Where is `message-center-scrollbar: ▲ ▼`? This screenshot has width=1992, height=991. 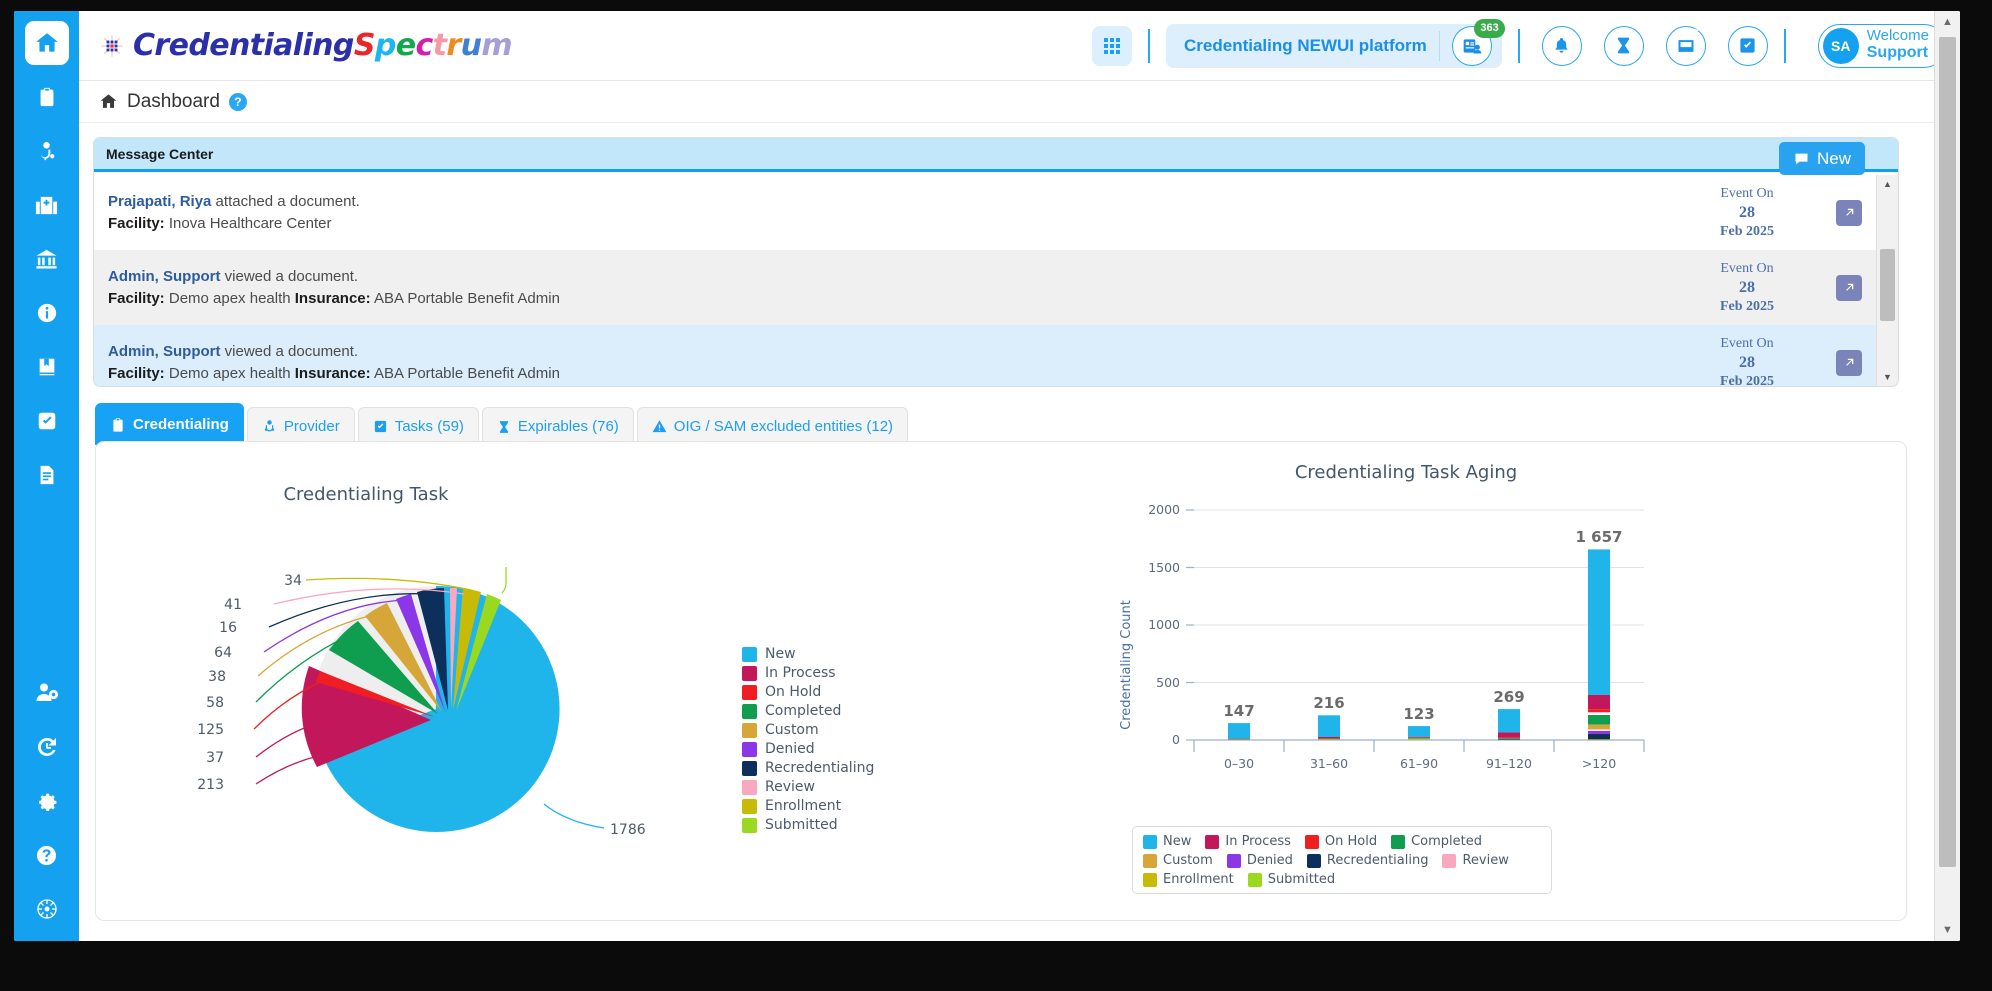 message-center-scrollbar: ▲ ▼ is located at coordinates (1887, 280).